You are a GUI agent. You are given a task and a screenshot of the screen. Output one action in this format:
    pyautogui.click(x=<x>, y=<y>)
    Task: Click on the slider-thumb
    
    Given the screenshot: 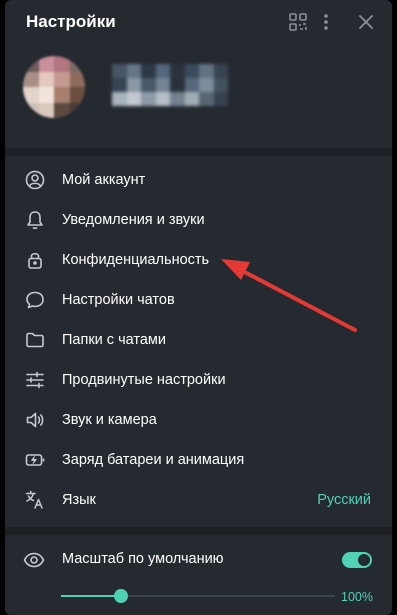 What is the action you would take?
    pyautogui.click(x=121, y=596)
    